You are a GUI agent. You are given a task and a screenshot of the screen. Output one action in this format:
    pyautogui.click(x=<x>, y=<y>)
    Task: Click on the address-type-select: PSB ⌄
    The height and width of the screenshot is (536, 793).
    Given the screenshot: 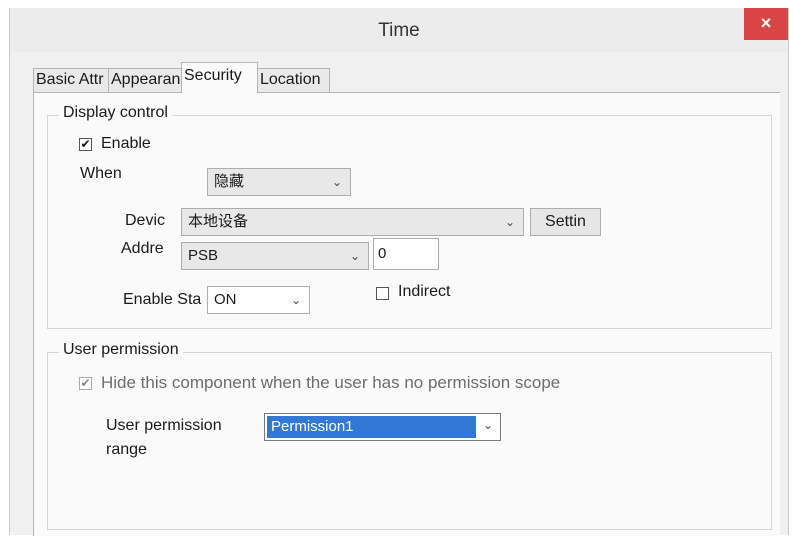 What is the action you would take?
    pyautogui.click(x=275, y=256)
    